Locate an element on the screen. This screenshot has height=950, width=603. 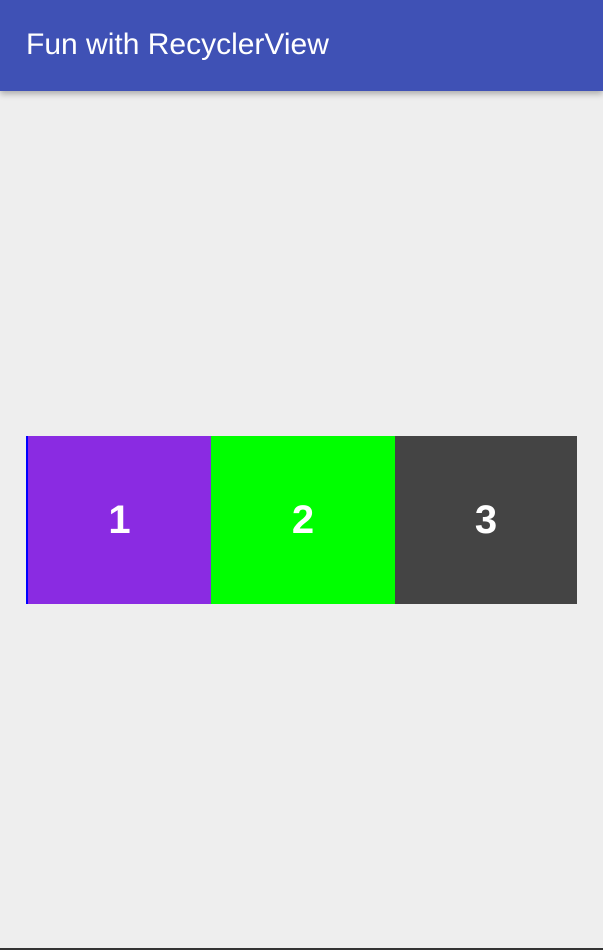
recycler-item-label: 1 is located at coordinates (119, 520).